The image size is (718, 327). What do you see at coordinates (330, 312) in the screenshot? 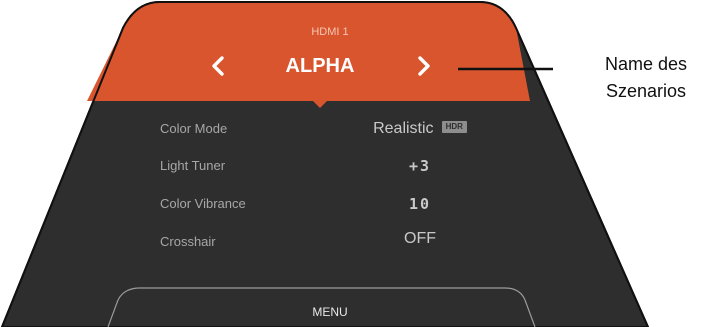
I see `menu-button: MENU` at bounding box center [330, 312].